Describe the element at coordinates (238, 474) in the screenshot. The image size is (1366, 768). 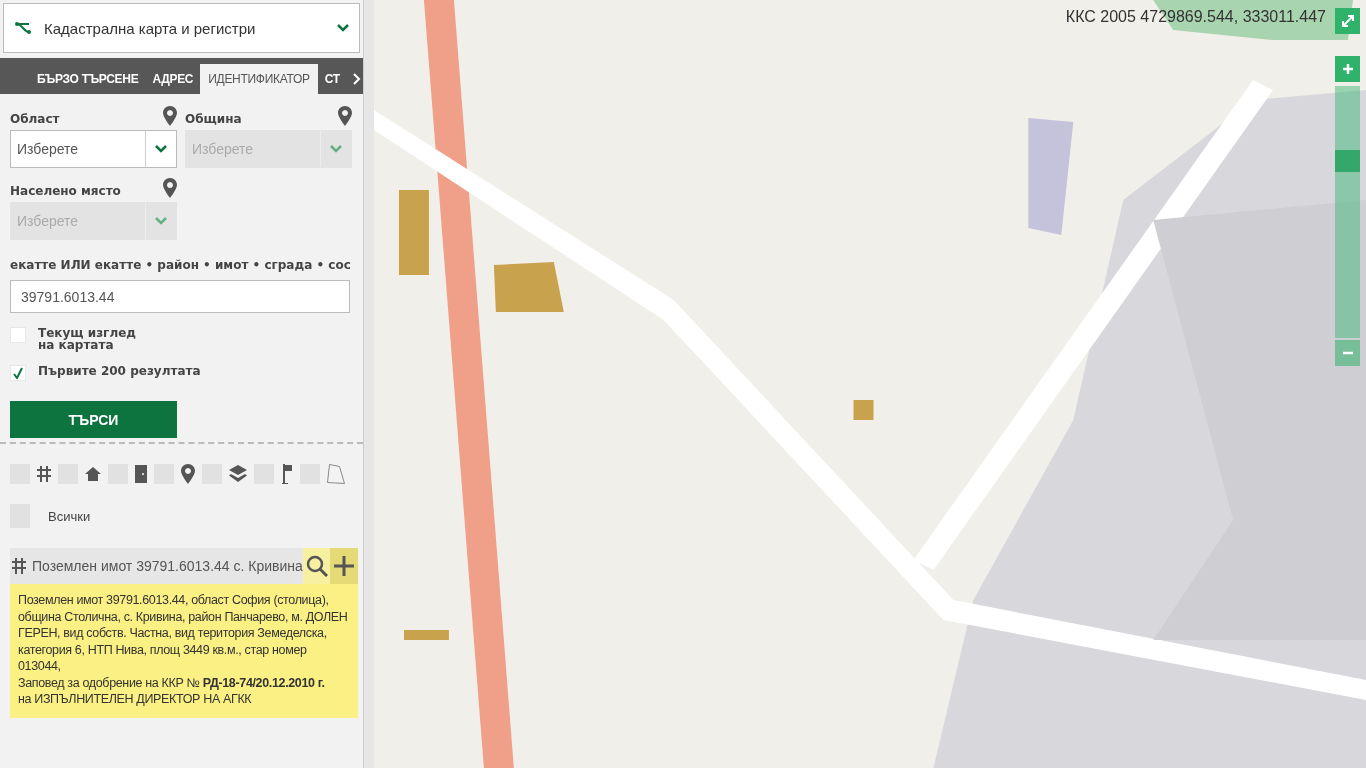
I see `layers-icon` at that location.